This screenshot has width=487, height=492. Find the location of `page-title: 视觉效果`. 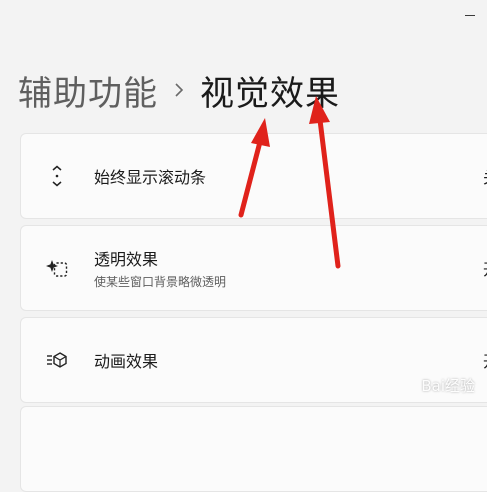

page-title: 视觉效果 is located at coordinates (270, 93).